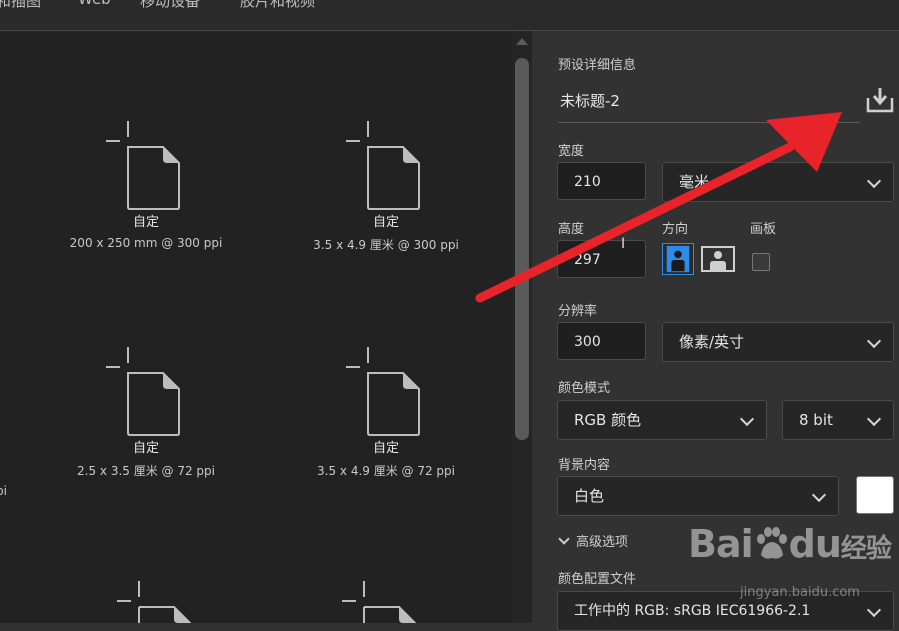  What do you see at coordinates (277, 5) in the screenshot?
I see `tab-film-video: 胶片和视频` at bounding box center [277, 5].